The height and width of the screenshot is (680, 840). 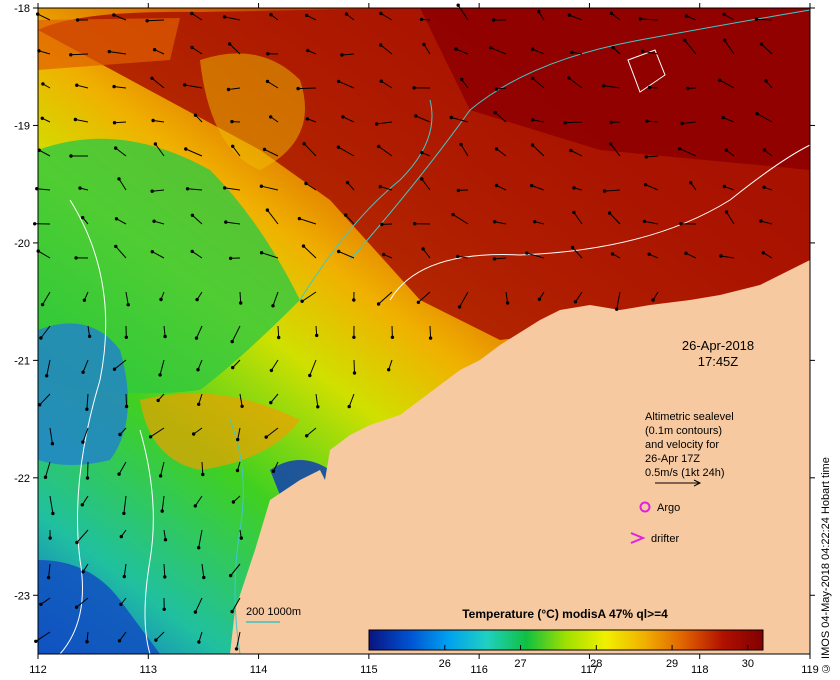 I want to click on x-tick-label: 118, so click(x=700, y=670).